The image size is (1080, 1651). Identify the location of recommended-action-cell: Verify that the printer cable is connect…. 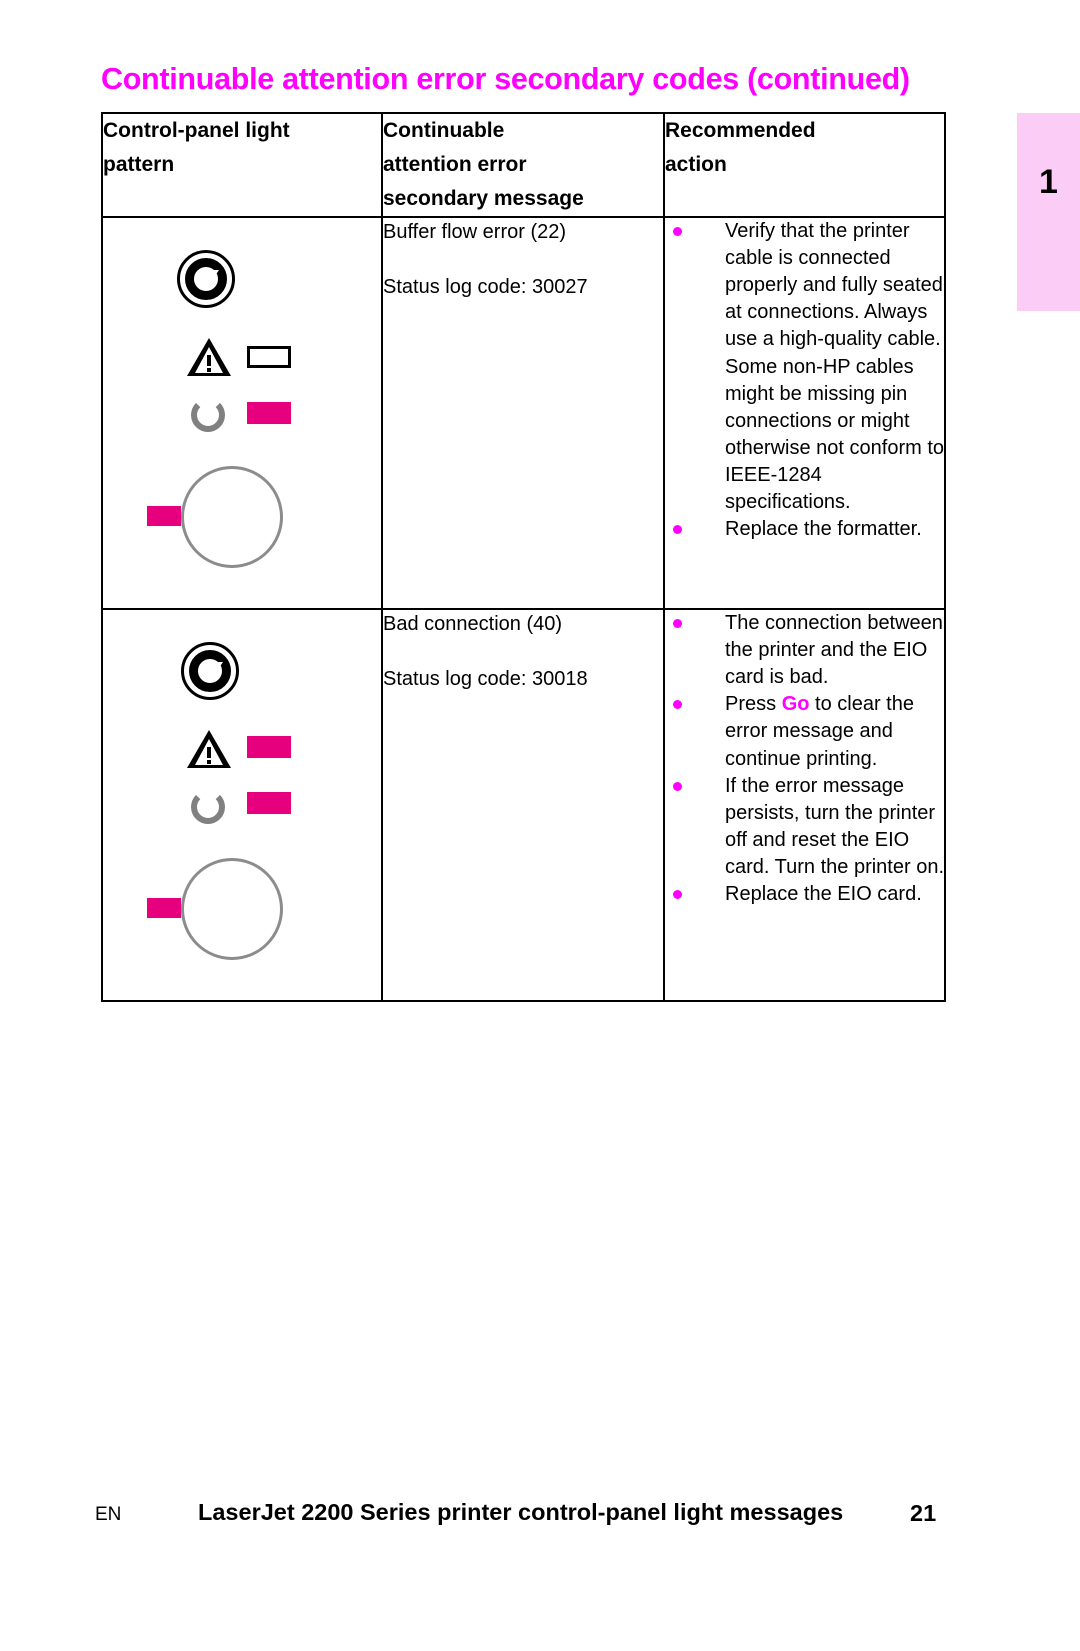
(804, 413).